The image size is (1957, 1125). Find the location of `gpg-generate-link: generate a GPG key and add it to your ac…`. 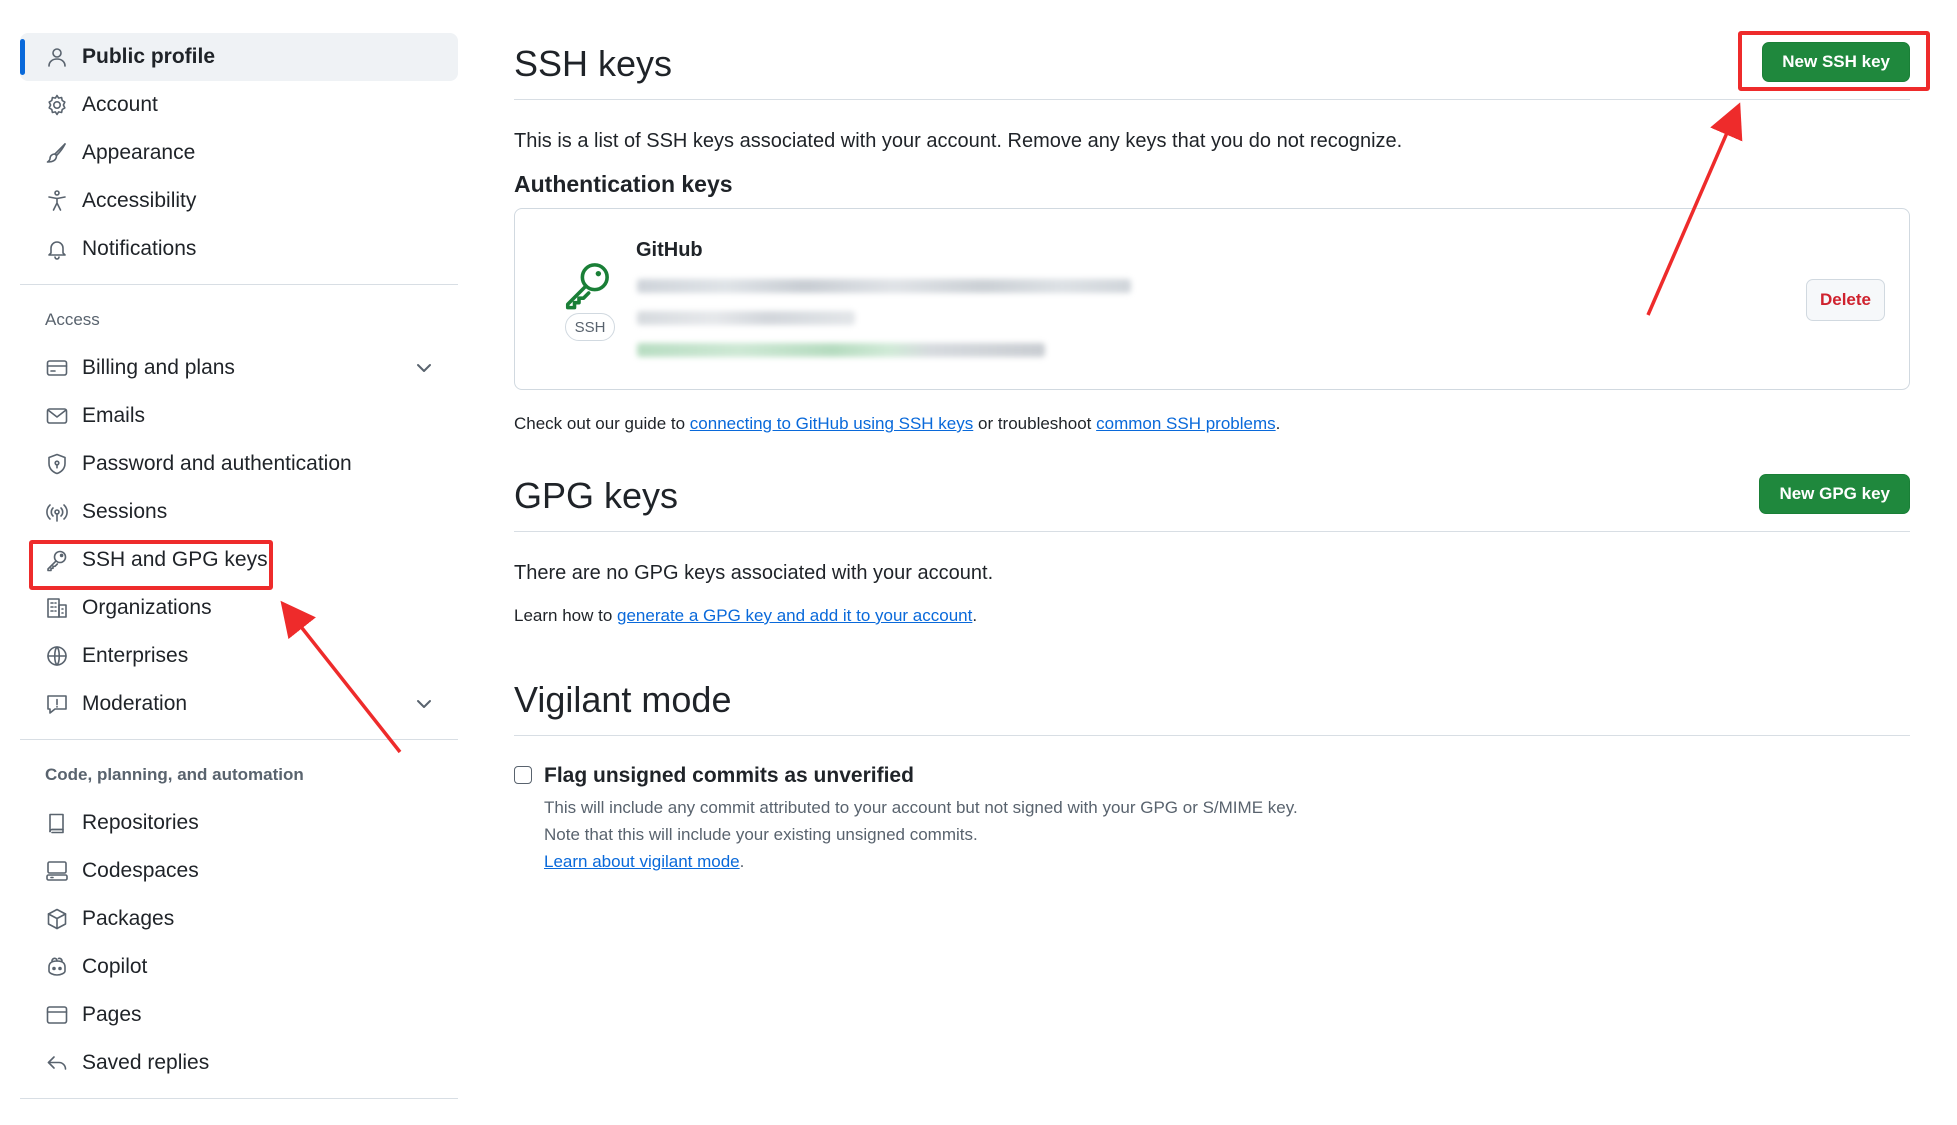

gpg-generate-link: generate a GPG key and add it to your ac… is located at coordinates (794, 615).